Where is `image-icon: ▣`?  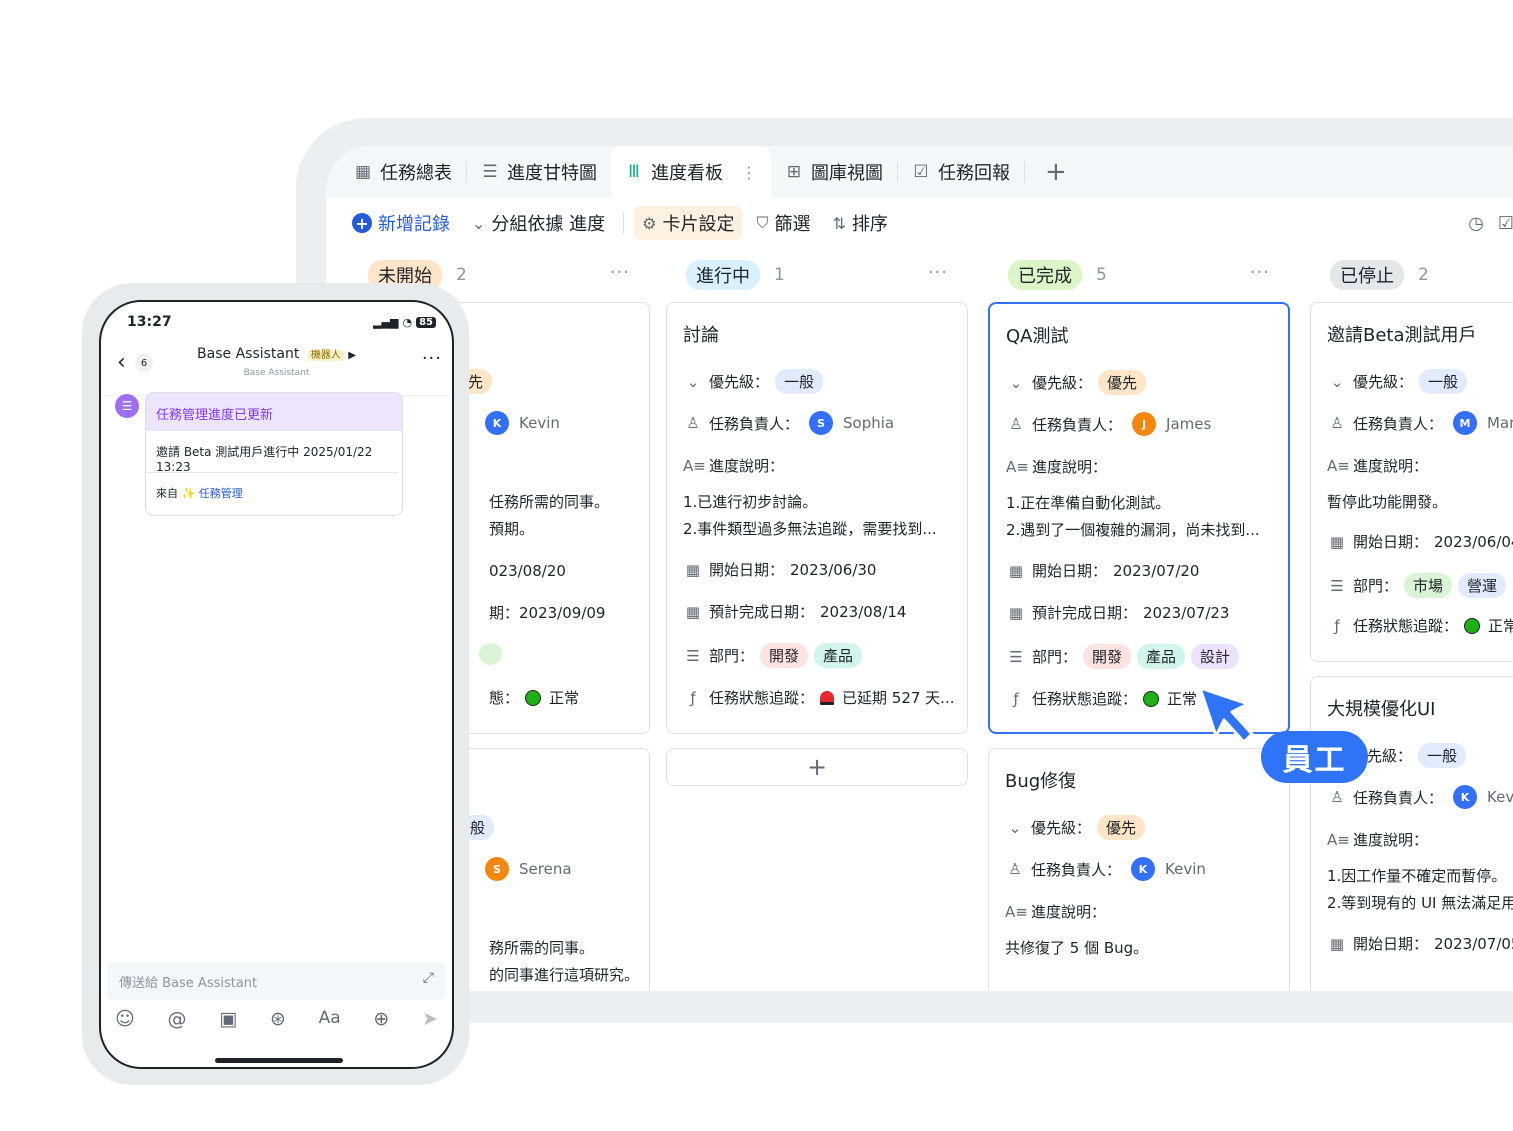 image-icon: ▣ is located at coordinates (228, 1019).